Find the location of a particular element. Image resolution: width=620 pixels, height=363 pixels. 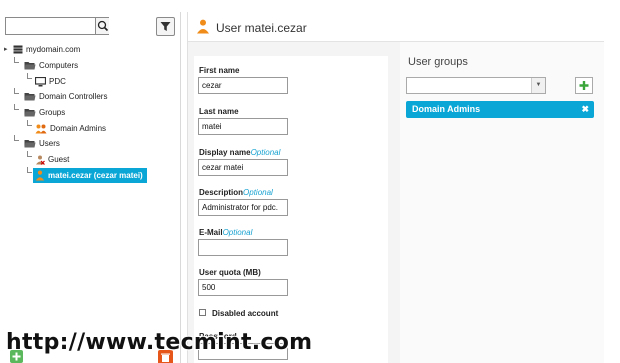

user-quota-label: User quota (MB) is located at coordinates (230, 272).